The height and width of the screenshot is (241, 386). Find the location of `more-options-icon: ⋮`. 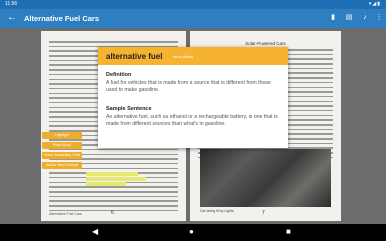

more-options-icon: ⋮ is located at coordinates (379, 18).